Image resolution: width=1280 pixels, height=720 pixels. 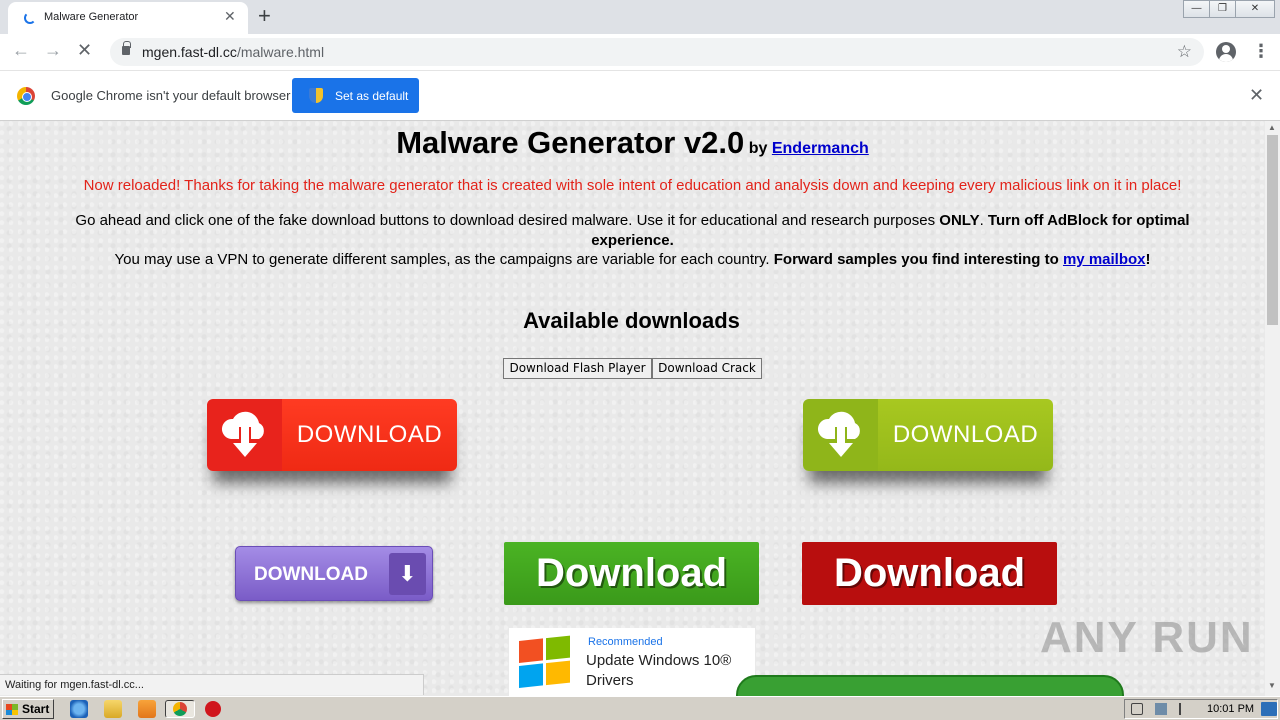 I want to click on flat-green-download-button: Download, so click(x=631, y=573).